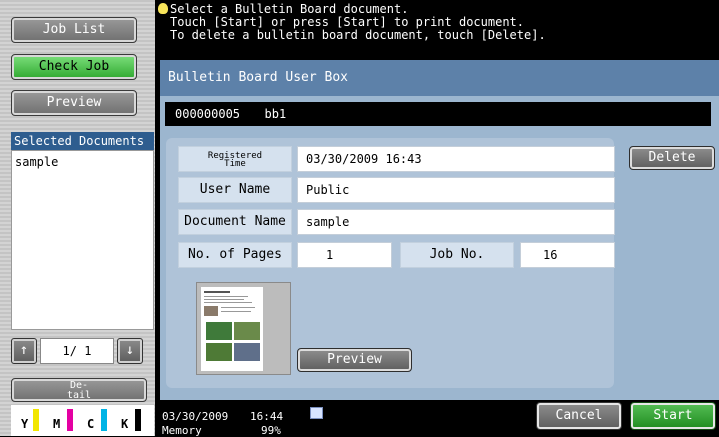 The width and height of the screenshot is (719, 437). What do you see at coordinates (104, 420) in the screenshot?
I see `toner-cyan-bar` at bounding box center [104, 420].